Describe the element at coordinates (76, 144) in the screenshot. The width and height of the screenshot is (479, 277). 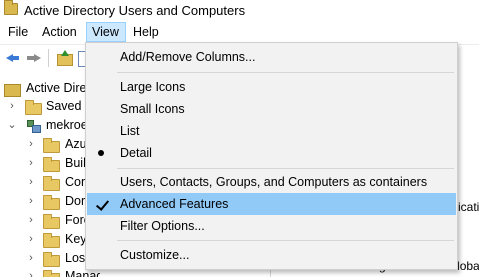
I see `tree-item-label: Azu` at that location.